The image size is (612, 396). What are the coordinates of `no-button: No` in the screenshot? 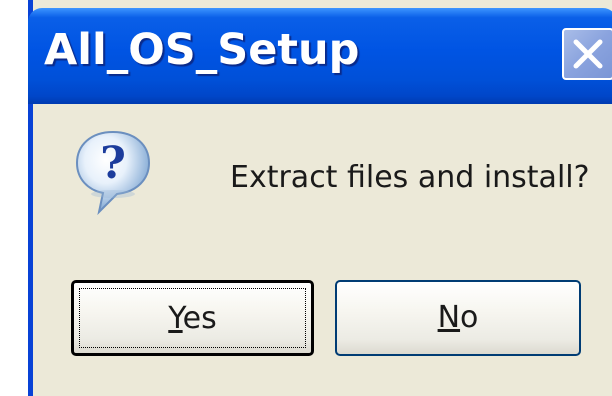 It's located at (458, 318).